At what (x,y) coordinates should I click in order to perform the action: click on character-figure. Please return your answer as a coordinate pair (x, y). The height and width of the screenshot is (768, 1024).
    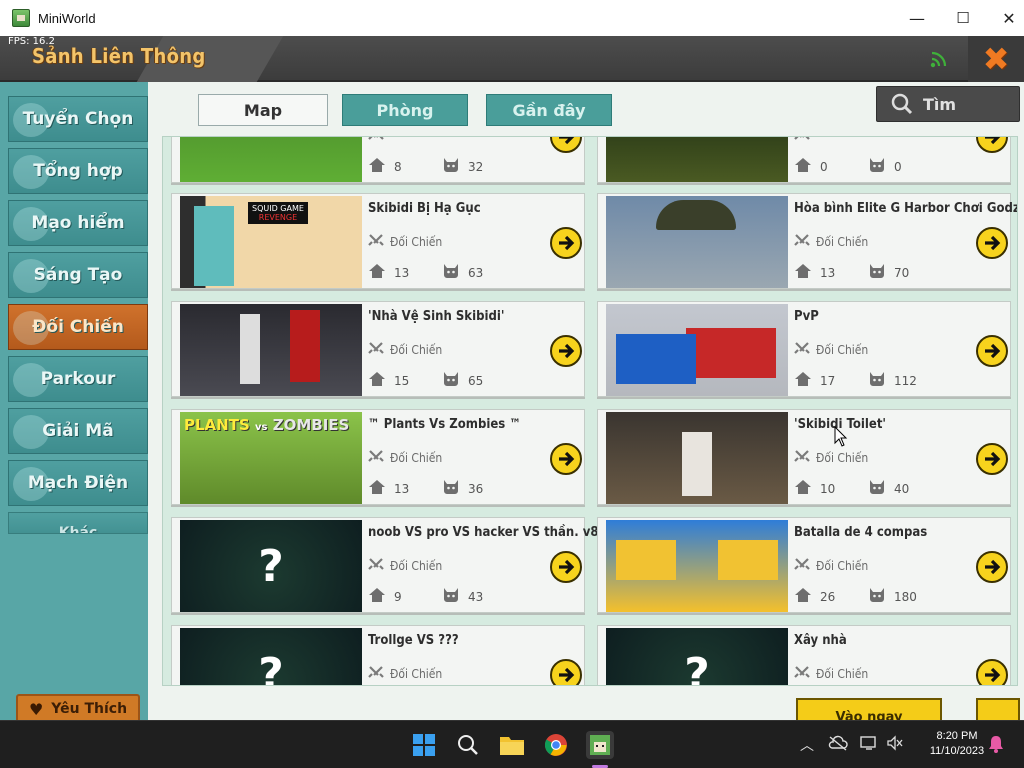
    Looking at the image, I should click on (214, 246).